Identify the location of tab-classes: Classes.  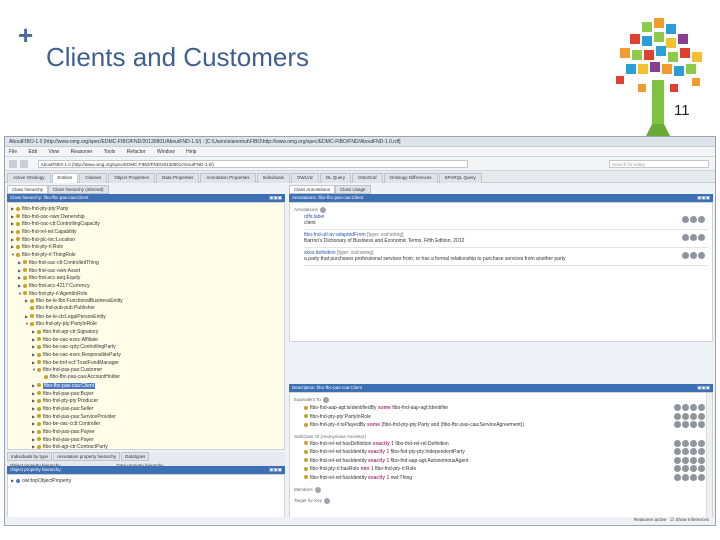
(93, 178).